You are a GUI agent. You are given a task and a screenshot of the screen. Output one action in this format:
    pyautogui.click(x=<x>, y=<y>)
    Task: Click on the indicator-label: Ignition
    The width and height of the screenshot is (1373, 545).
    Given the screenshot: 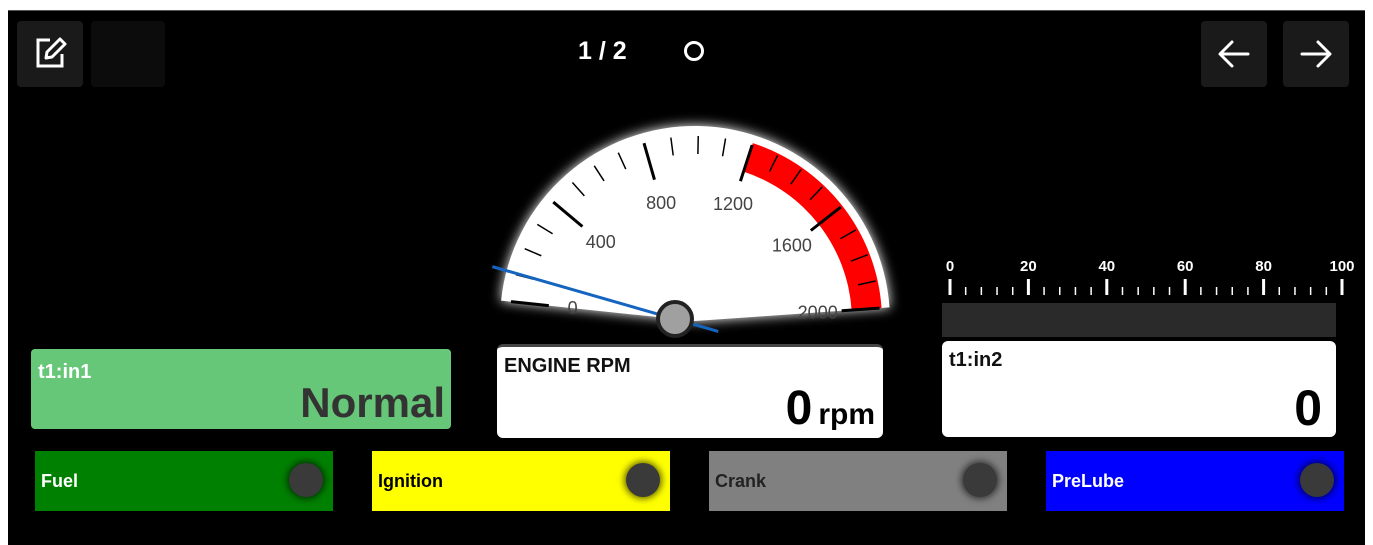 What is the action you would take?
    pyautogui.click(x=410, y=481)
    